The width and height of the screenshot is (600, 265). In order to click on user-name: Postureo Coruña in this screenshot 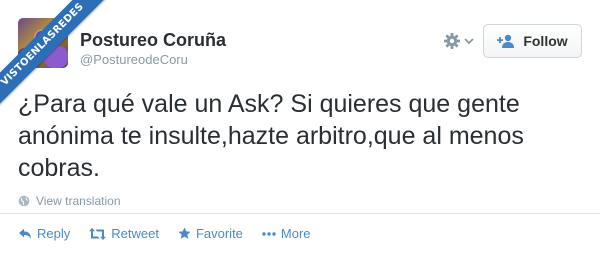, I will do `click(153, 40)`.